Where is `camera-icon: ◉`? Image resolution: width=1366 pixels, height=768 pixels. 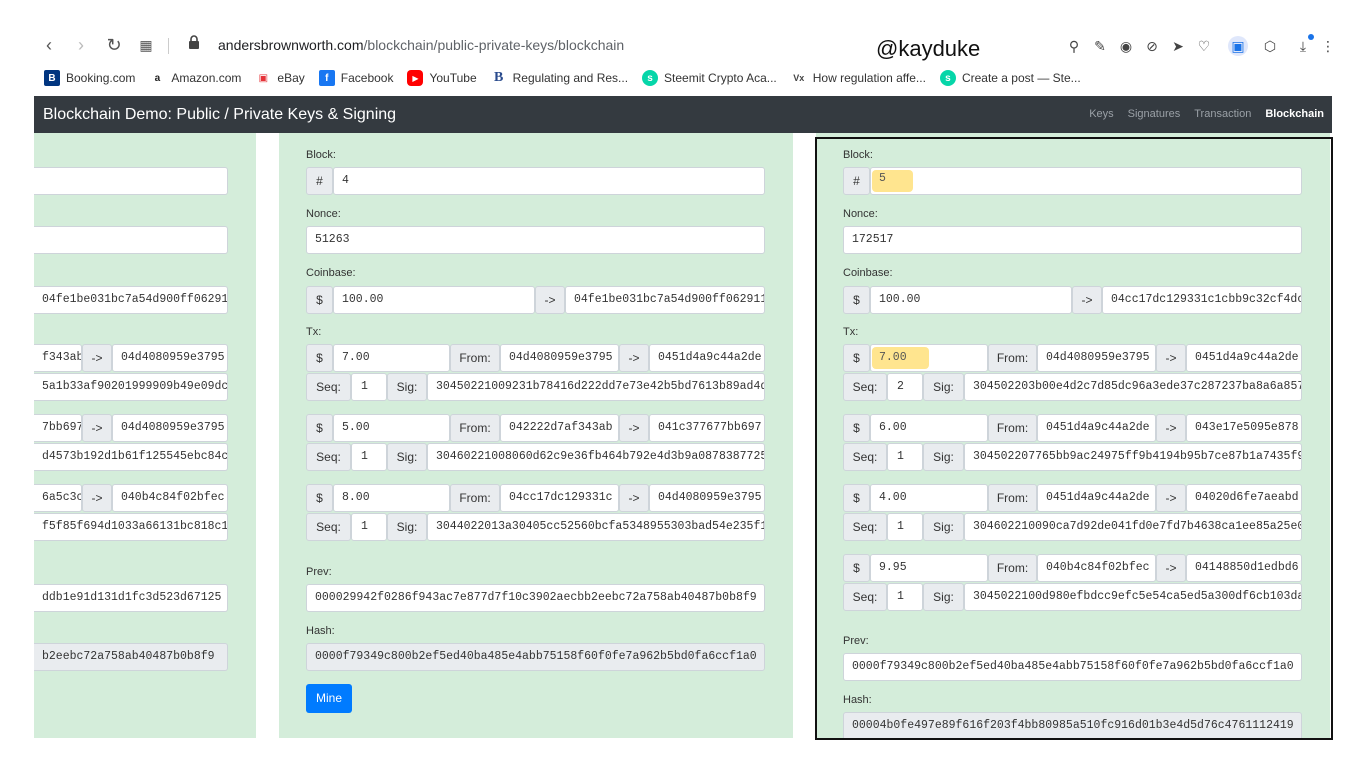 camera-icon: ◉ is located at coordinates (1126, 46).